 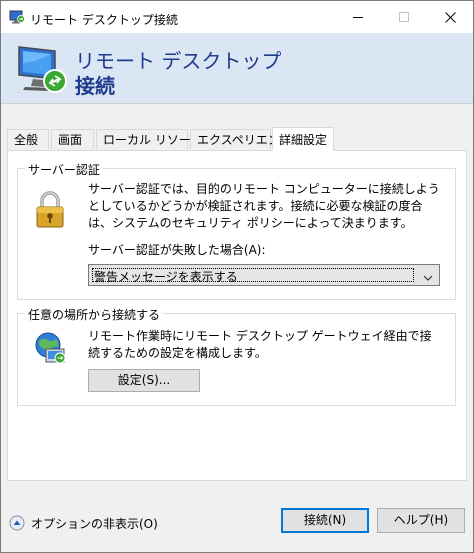 I want to click on window-title: リモート デスクトップ接続, so click(x=104, y=20).